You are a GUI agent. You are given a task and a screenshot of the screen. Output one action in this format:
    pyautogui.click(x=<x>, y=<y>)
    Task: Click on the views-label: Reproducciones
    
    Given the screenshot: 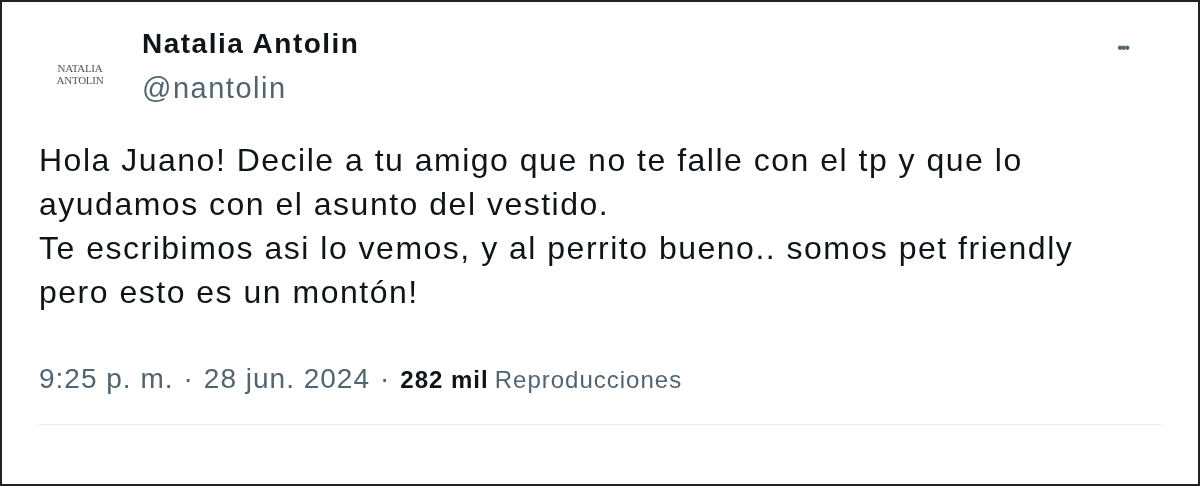 What is the action you would take?
    pyautogui.click(x=588, y=380)
    